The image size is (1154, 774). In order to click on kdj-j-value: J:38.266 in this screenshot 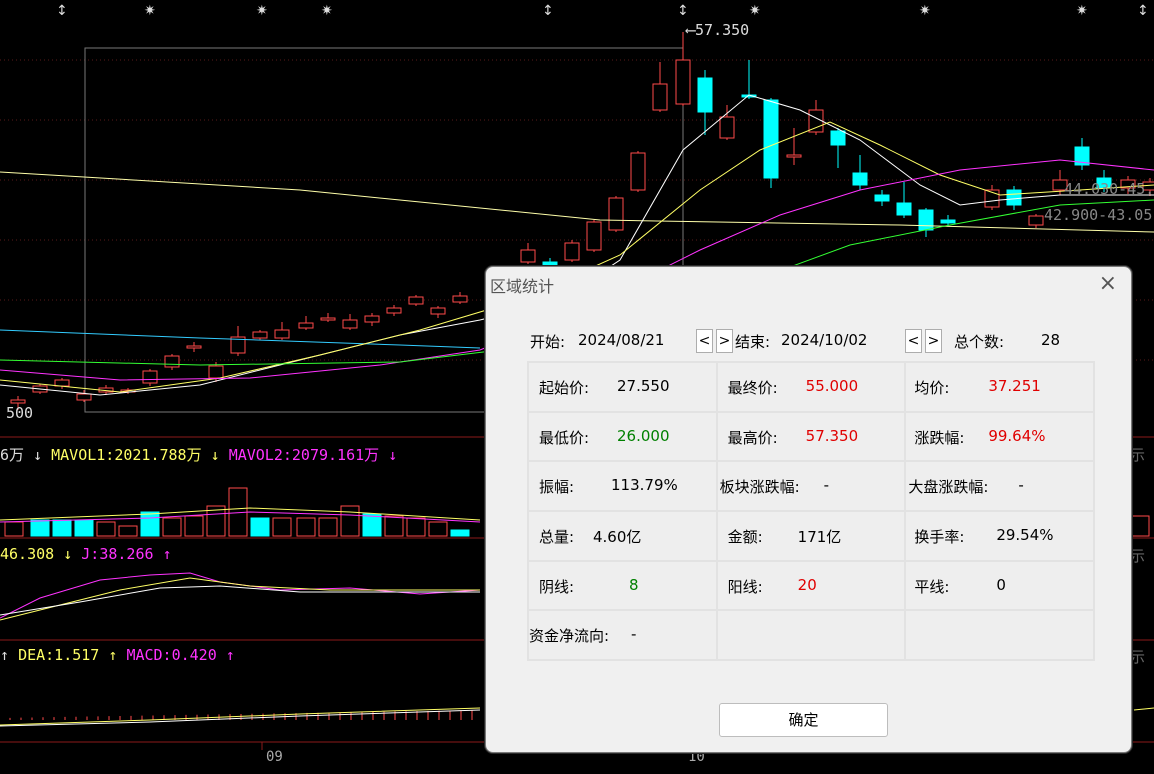, I will do `click(117, 554)`.